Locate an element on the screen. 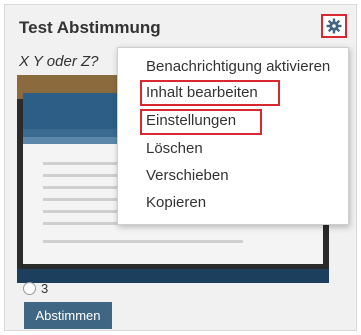 The height and width of the screenshot is (335, 361). poll-question: X Y oder Z? is located at coordinates (59, 61).